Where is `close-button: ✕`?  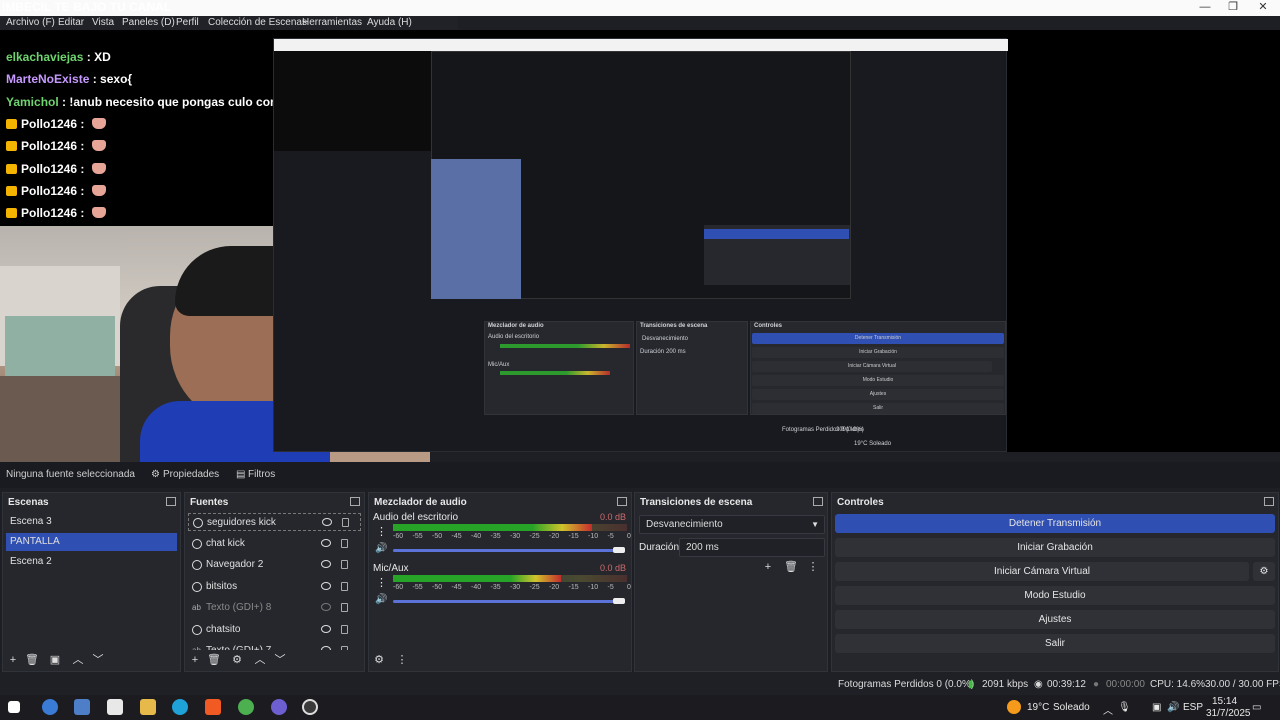 close-button: ✕ is located at coordinates (1263, 8).